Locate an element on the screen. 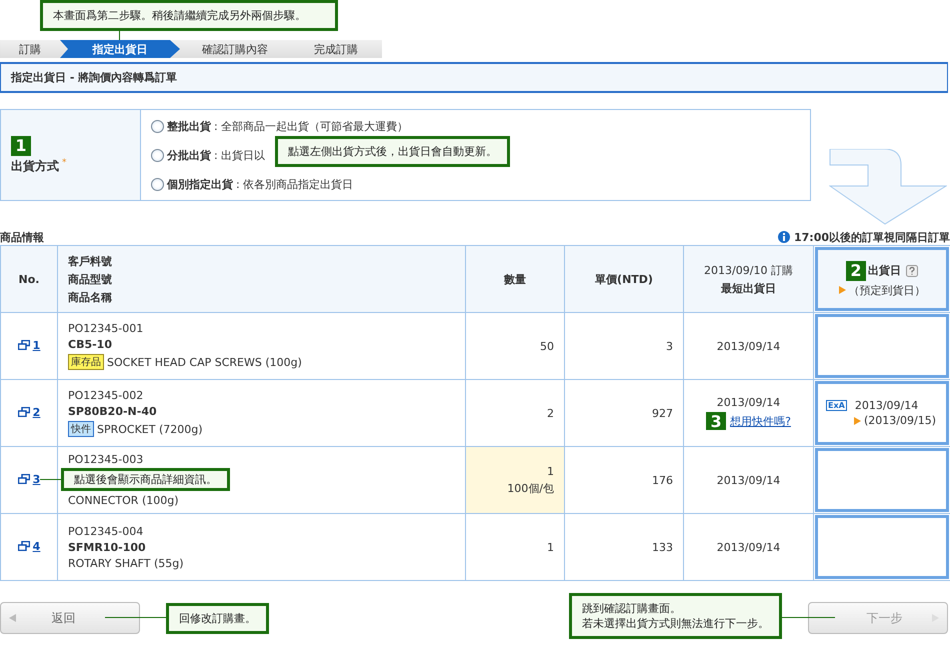  unit-price: 133 is located at coordinates (662, 547).